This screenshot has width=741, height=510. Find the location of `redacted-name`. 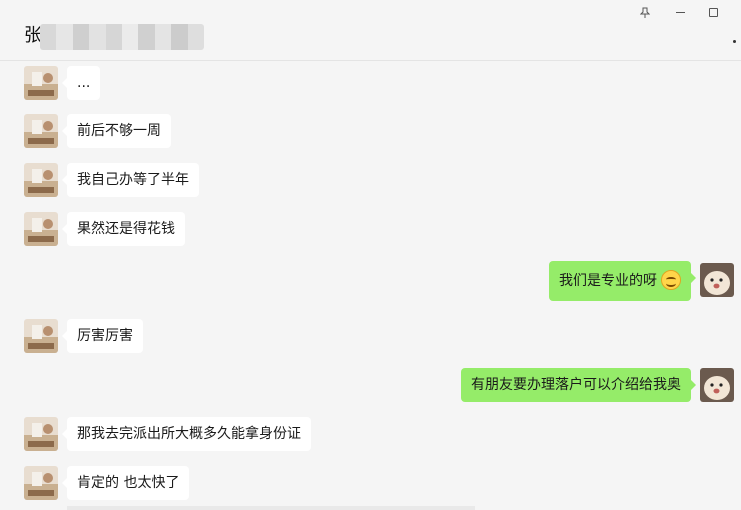

redacted-name is located at coordinates (122, 37).